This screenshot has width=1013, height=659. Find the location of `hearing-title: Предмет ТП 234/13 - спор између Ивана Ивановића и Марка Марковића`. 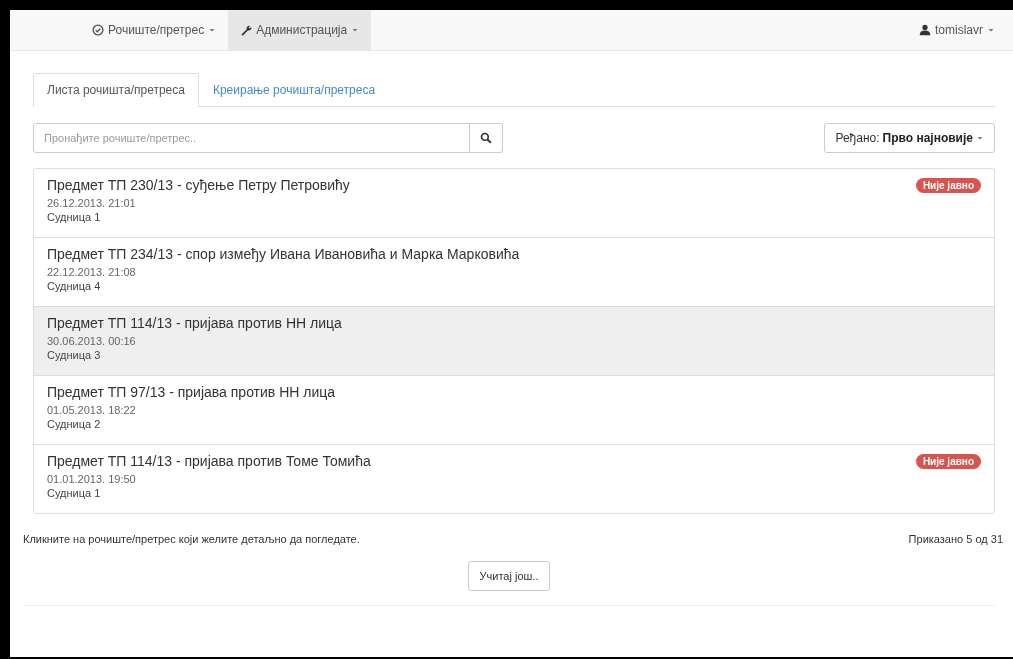

hearing-title: Предмет ТП 234/13 - спор између Ивана Ивановића и Марка Марковића is located at coordinates (284, 254).